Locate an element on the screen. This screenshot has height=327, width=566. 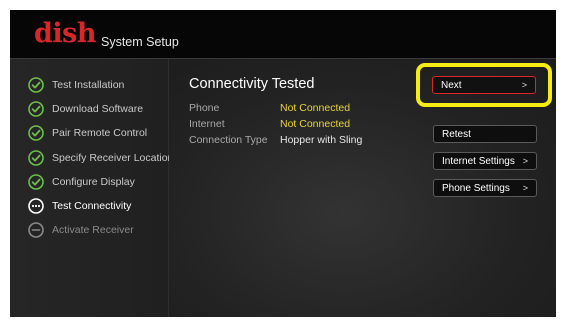
step-label: Test Connectivity is located at coordinates (92, 206).